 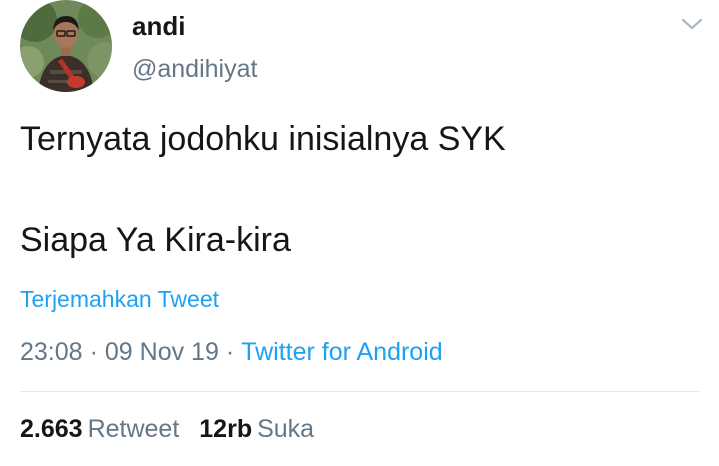 I want to click on tweet-date: 09 Nov 19, so click(x=161, y=352).